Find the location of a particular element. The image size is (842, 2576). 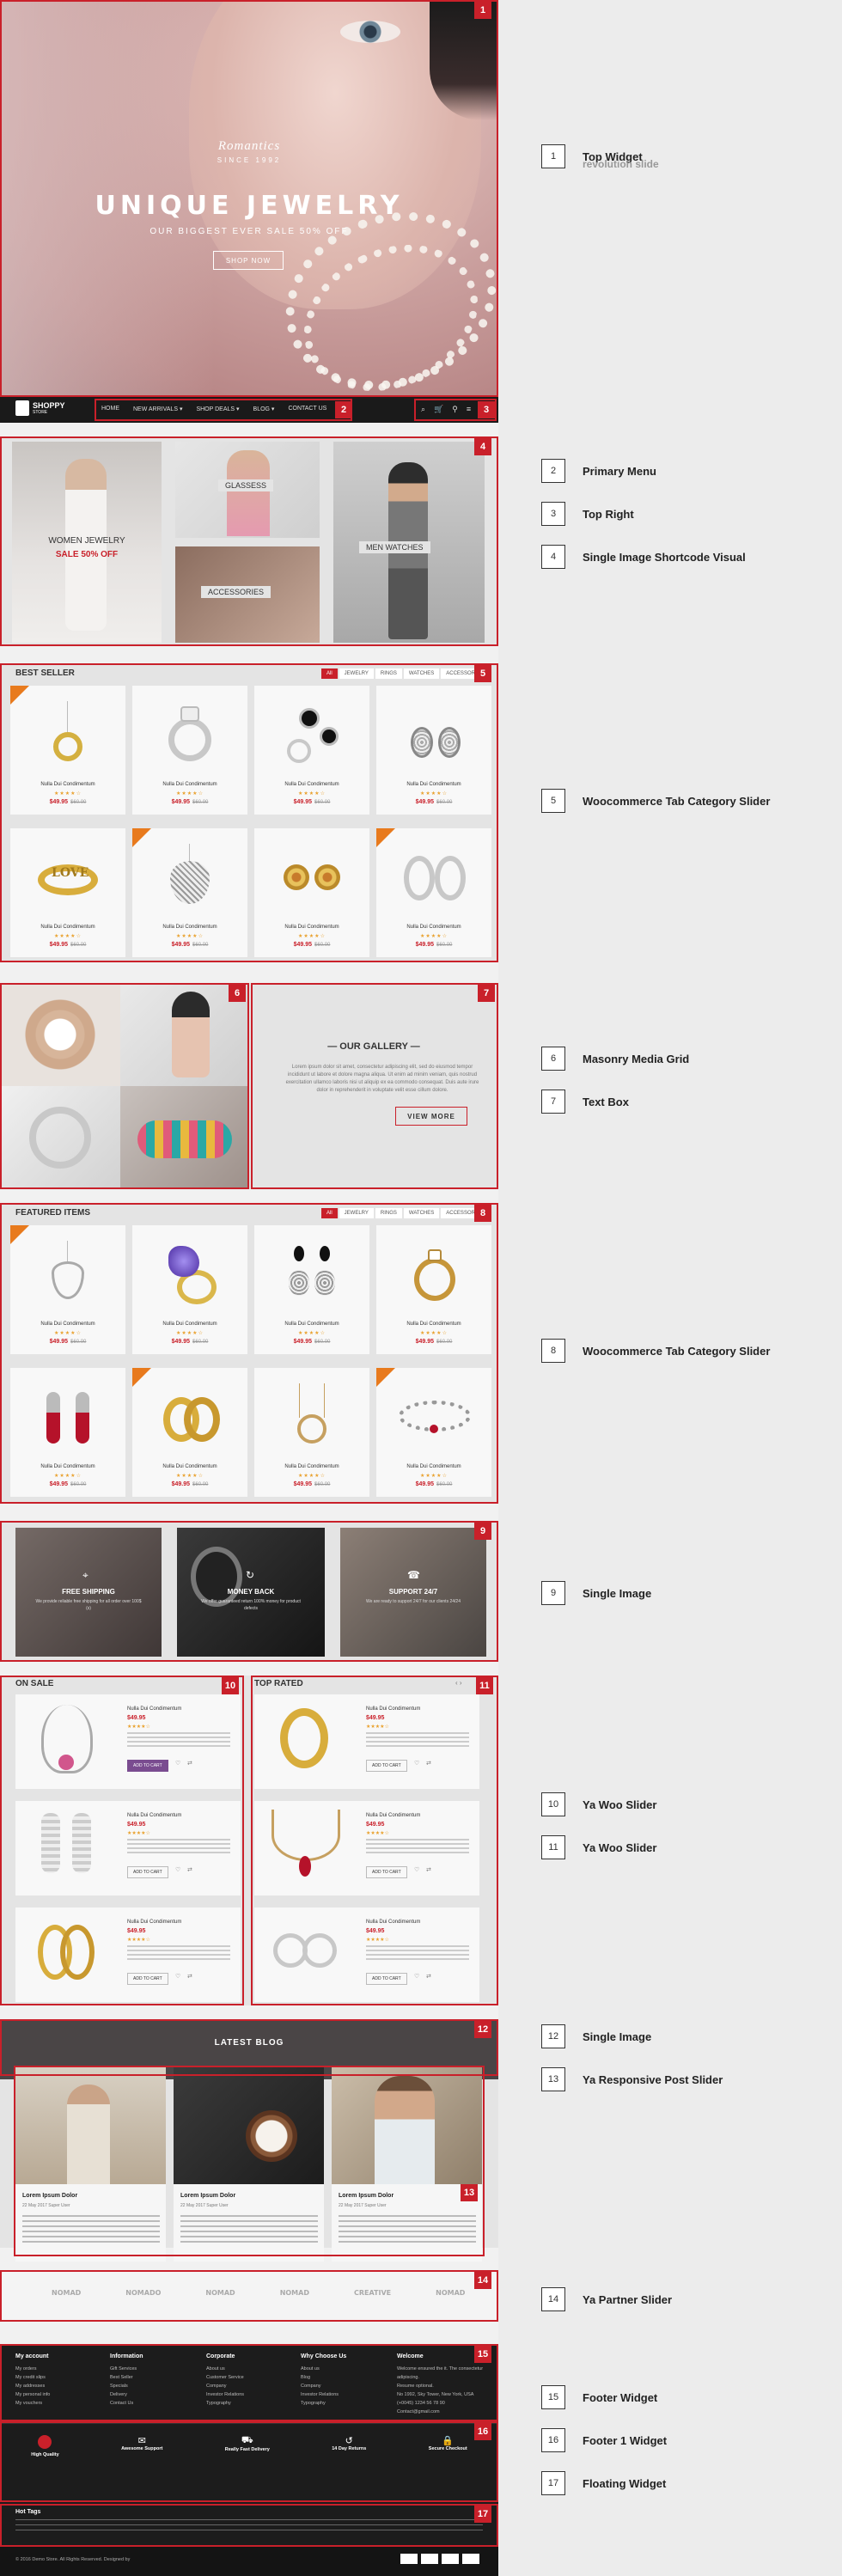

label-top-right: 3 Top Right is located at coordinates (587, 514).